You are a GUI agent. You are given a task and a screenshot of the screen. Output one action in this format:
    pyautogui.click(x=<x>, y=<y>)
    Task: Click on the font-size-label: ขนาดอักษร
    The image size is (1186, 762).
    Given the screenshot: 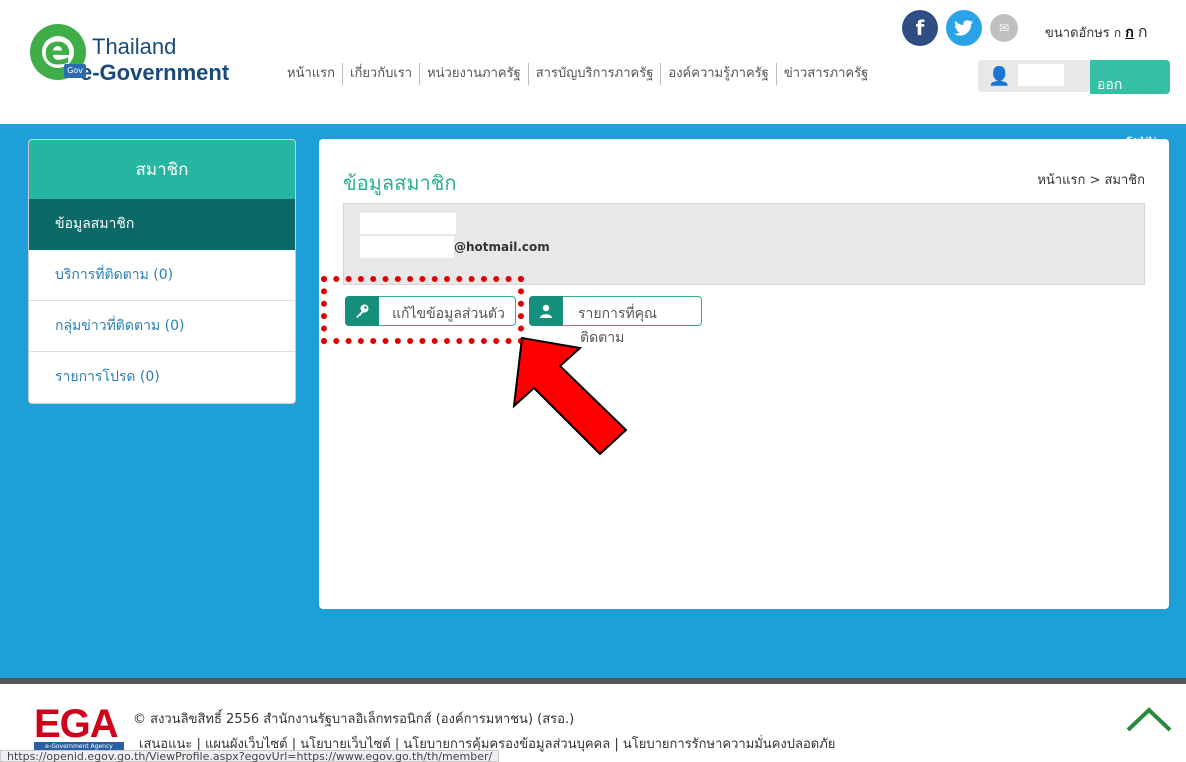 What is the action you would take?
    pyautogui.click(x=1077, y=33)
    